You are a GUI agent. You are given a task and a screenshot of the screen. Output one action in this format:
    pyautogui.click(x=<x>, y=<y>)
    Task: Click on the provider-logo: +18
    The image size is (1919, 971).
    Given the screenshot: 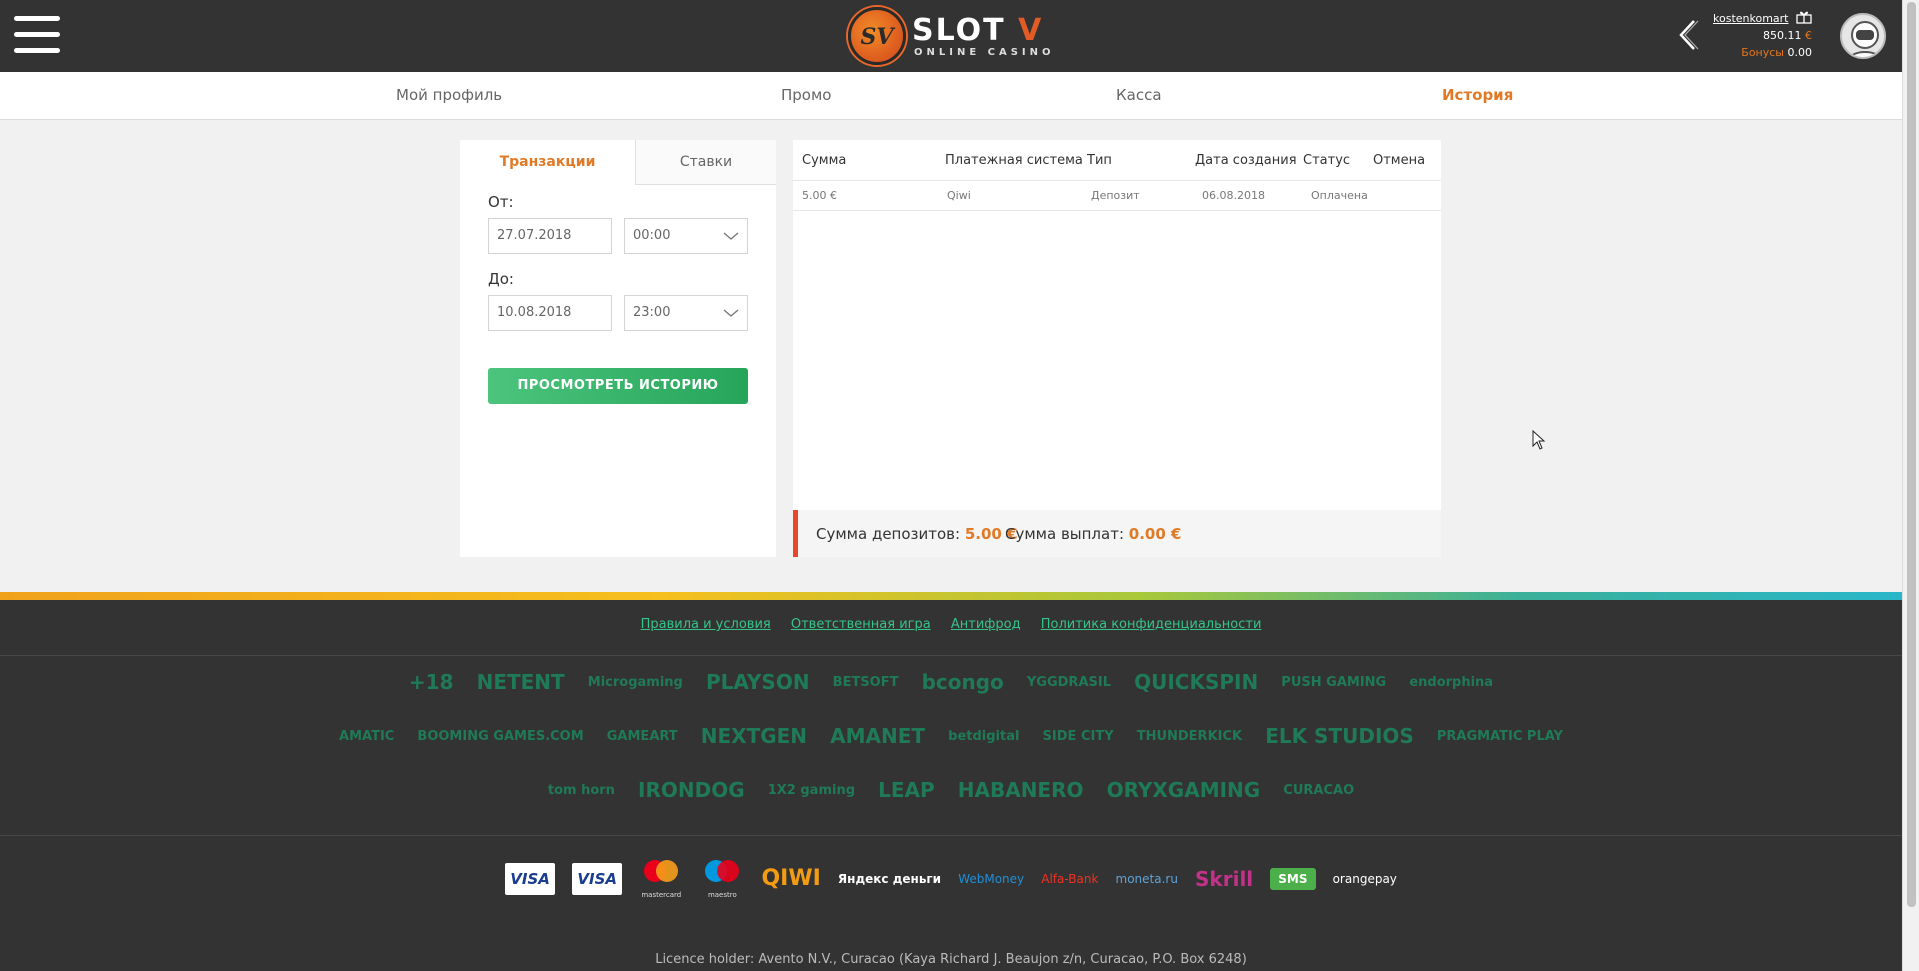 What is the action you would take?
    pyautogui.click(x=431, y=682)
    